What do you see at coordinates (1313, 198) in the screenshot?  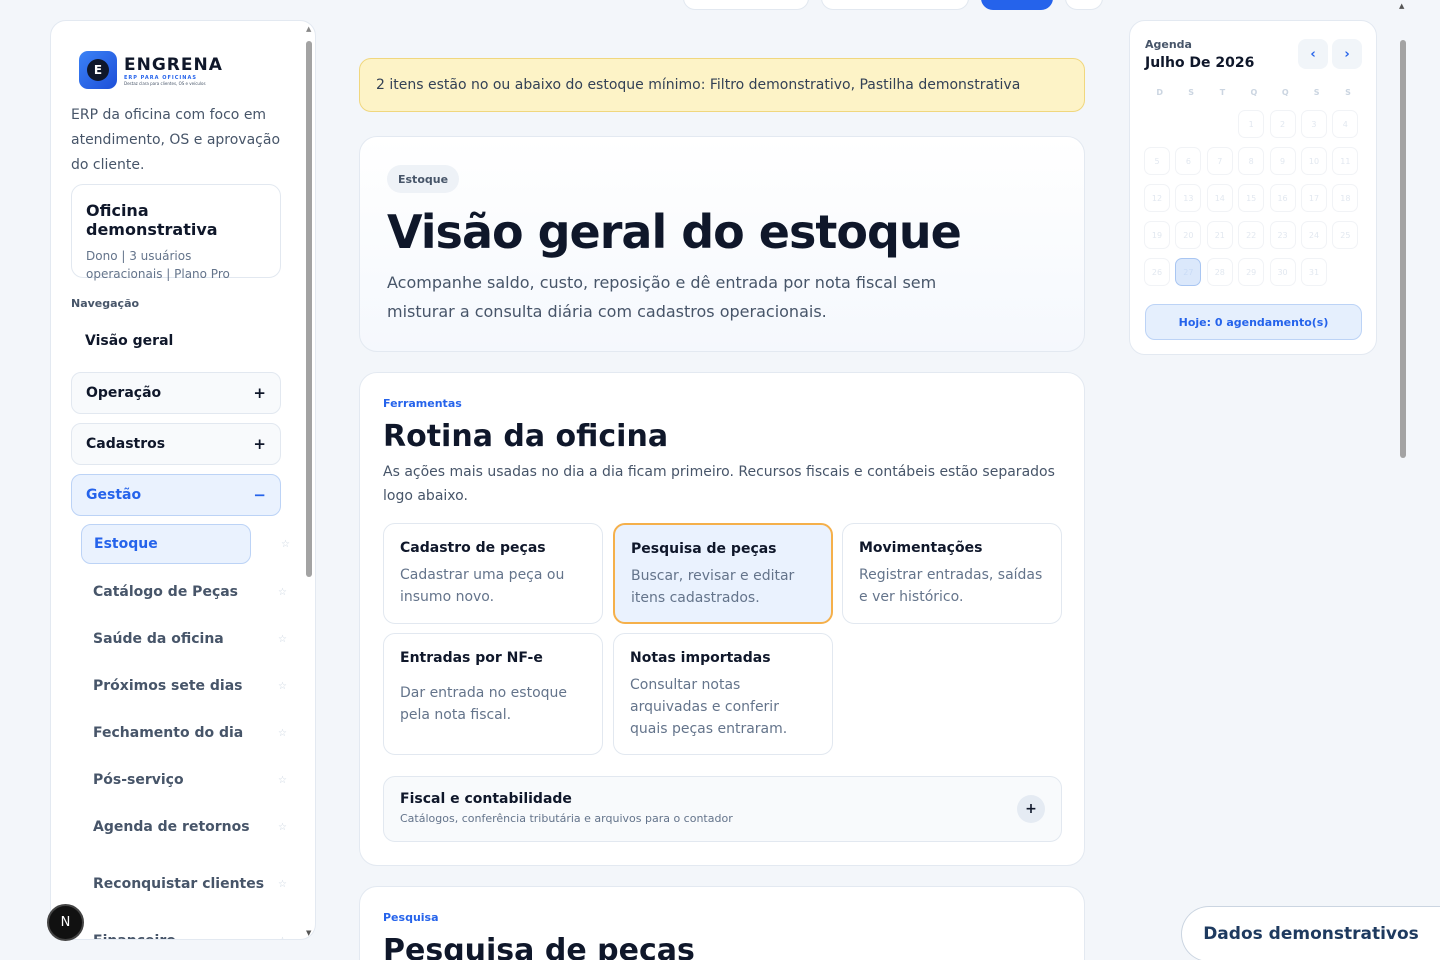 I see `calendar-day: 17` at bounding box center [1313, 198].